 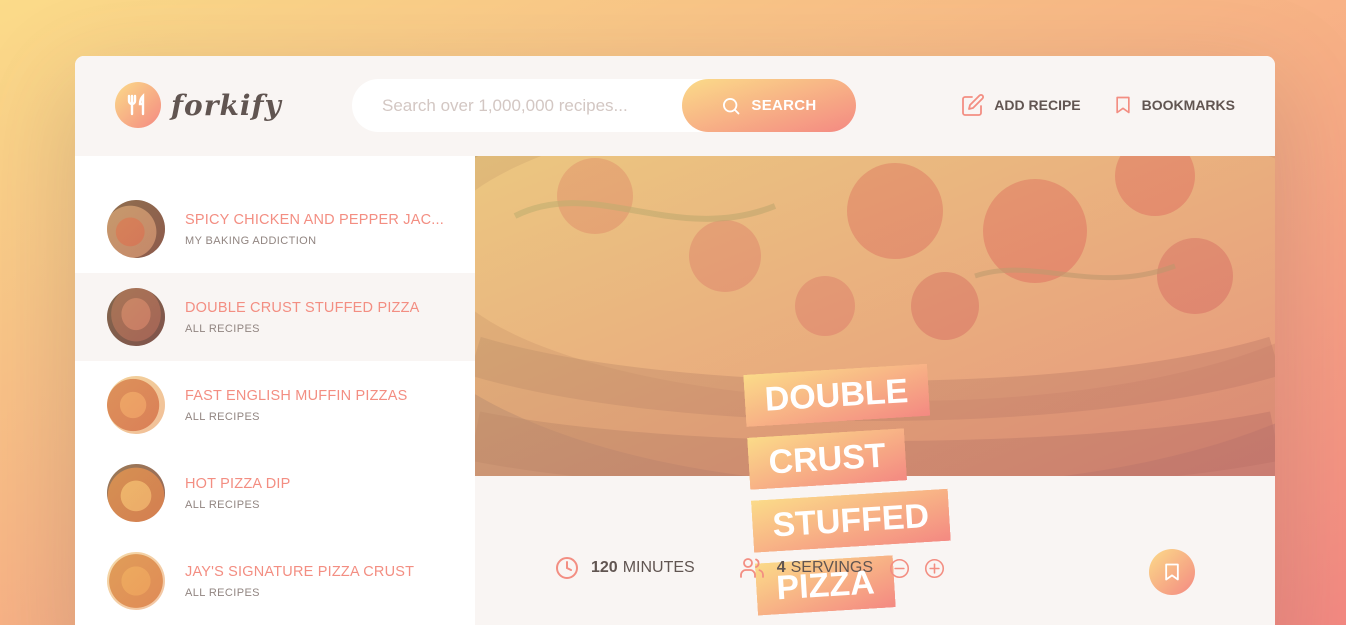 What do you see at coordinates (238, 483) in the screenshot?
I see `result-title: HOT PIZZA DIP` at bounding box center [238, 483].